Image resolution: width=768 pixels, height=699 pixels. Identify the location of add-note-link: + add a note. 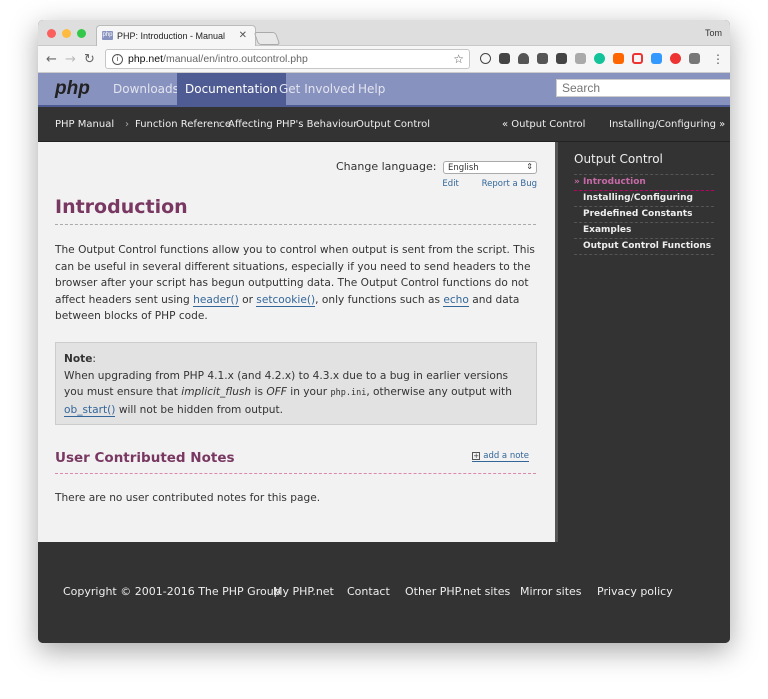
(500, 456).